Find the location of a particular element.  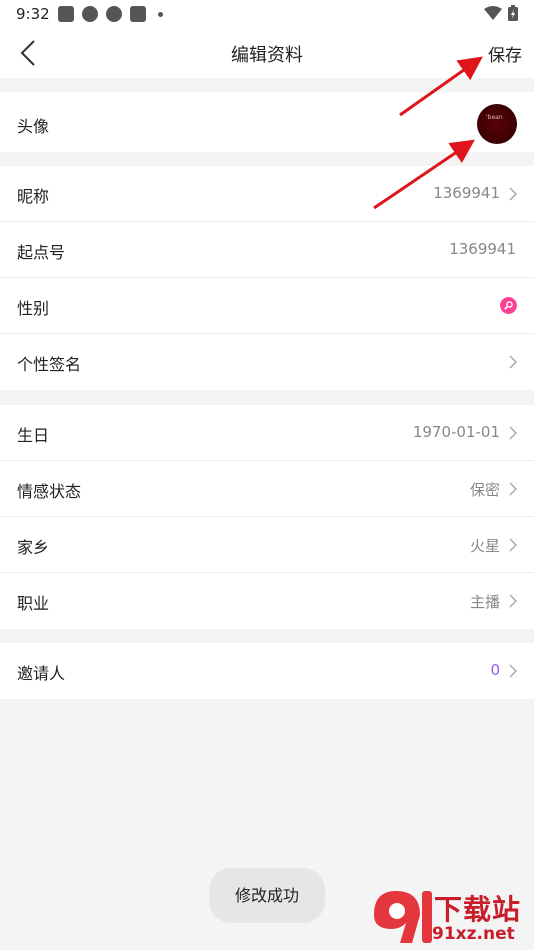

avatar-label: 头像 is located at coordinates (33, 126).